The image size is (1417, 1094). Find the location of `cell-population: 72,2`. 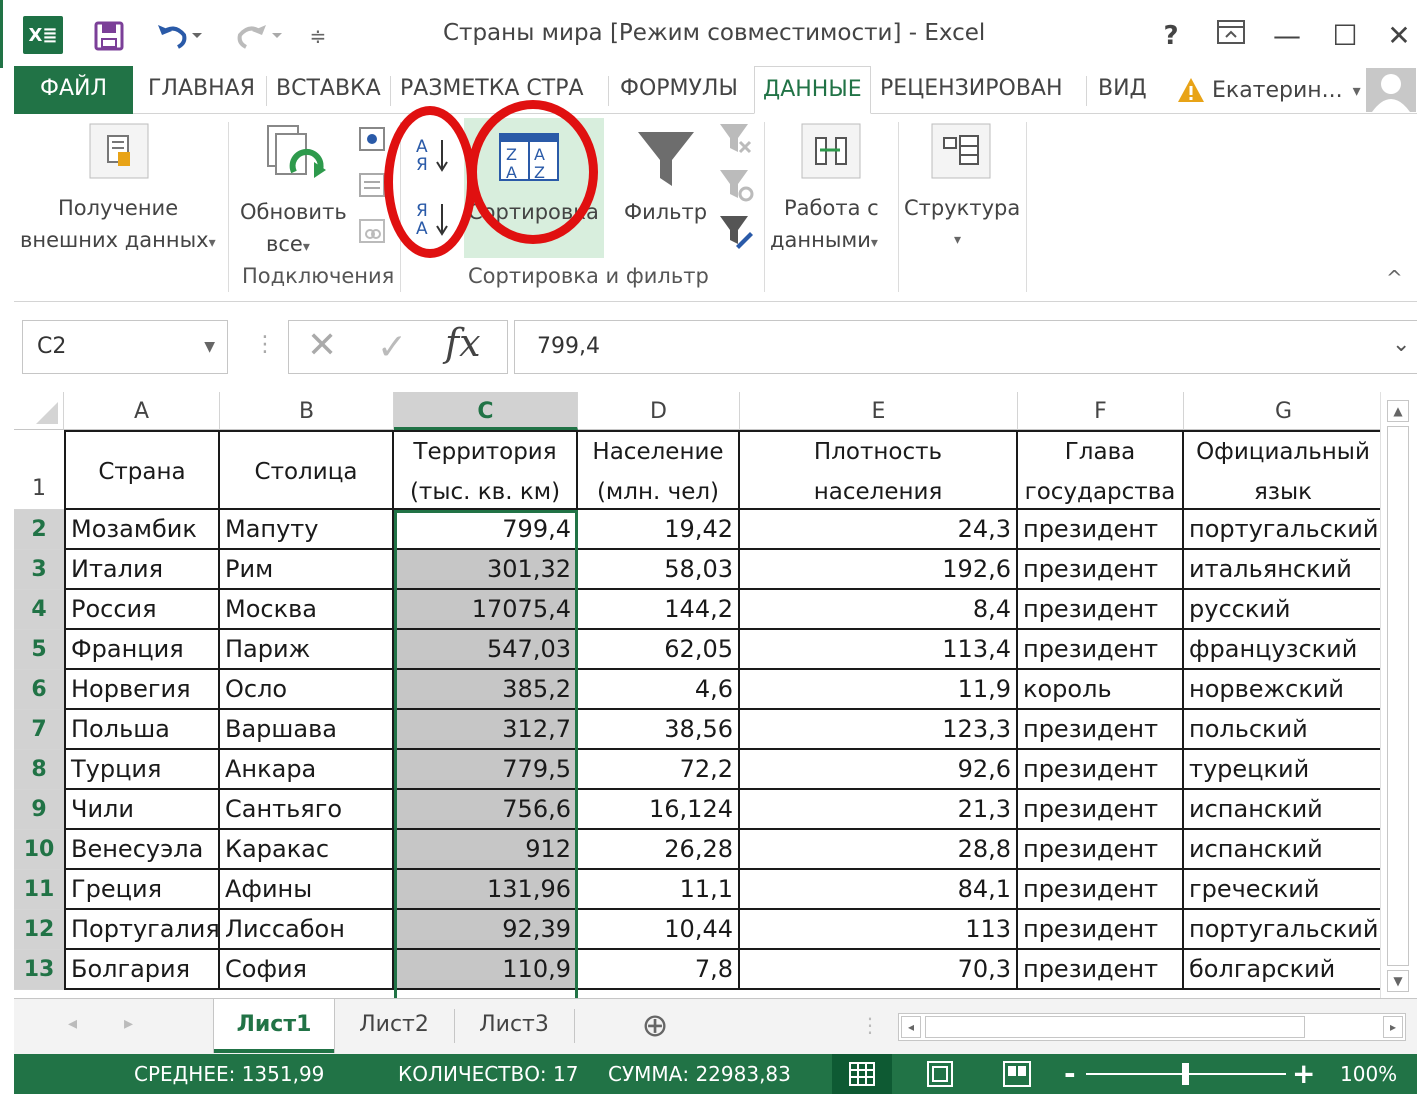

cell-population: 72,2 is located at coordinates (659, 770).